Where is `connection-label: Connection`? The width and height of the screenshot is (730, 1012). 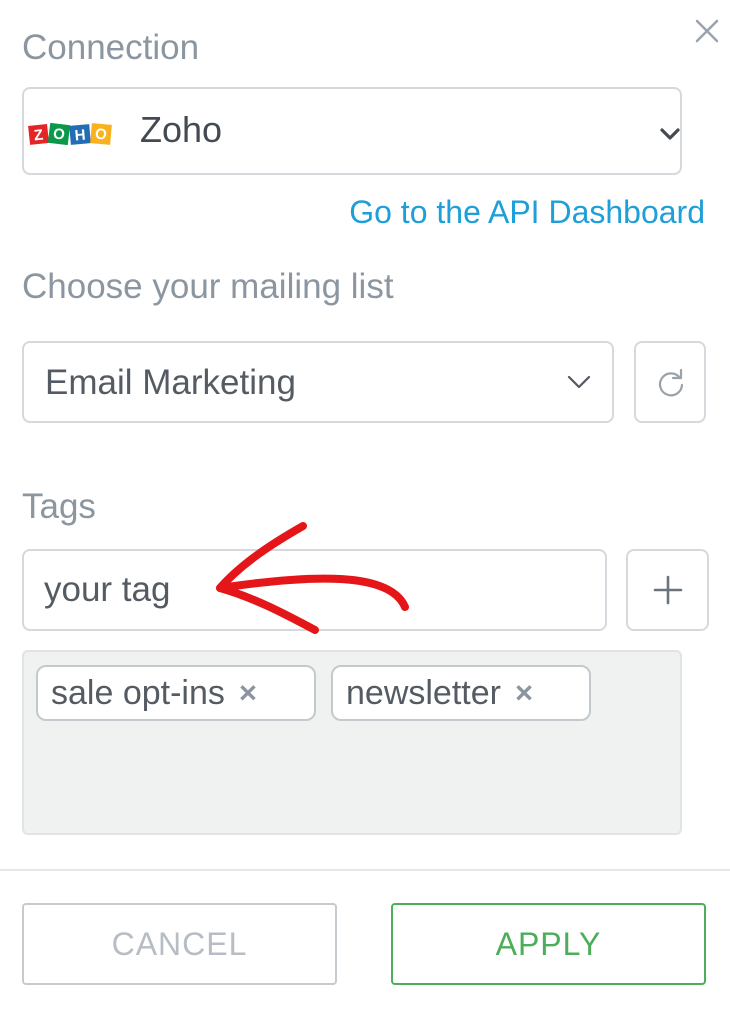
connection-label: Connection is located at coordinates (111, 47).